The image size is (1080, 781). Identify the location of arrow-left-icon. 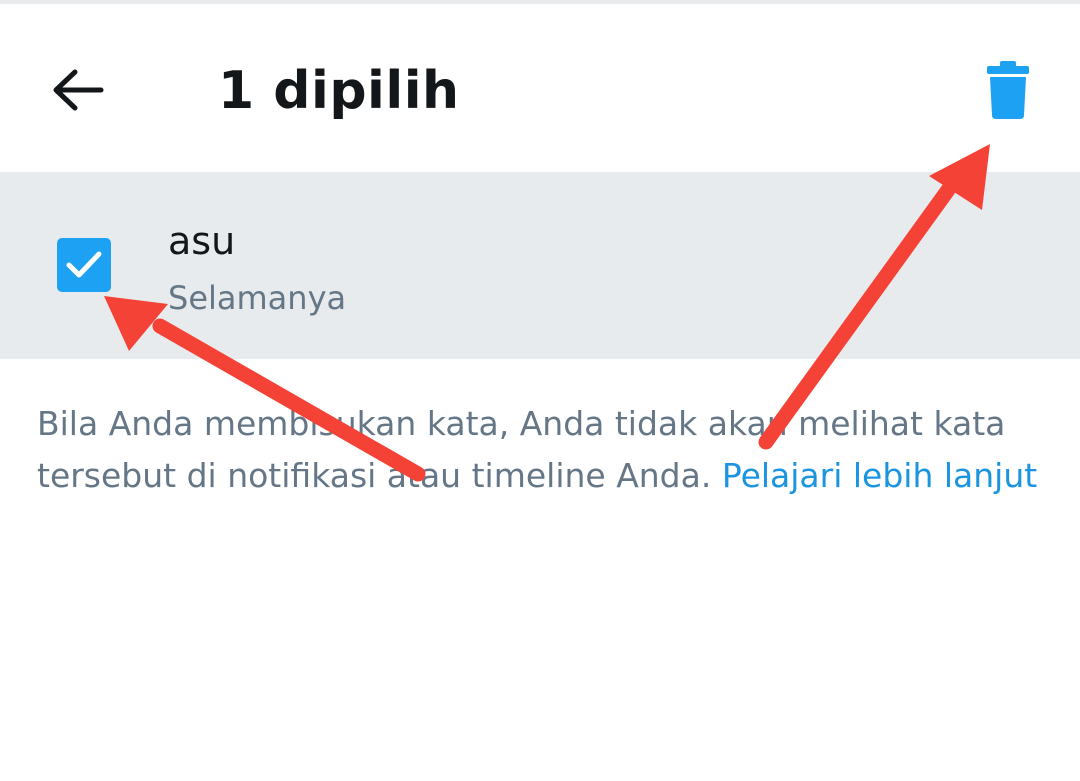
(78, 90).